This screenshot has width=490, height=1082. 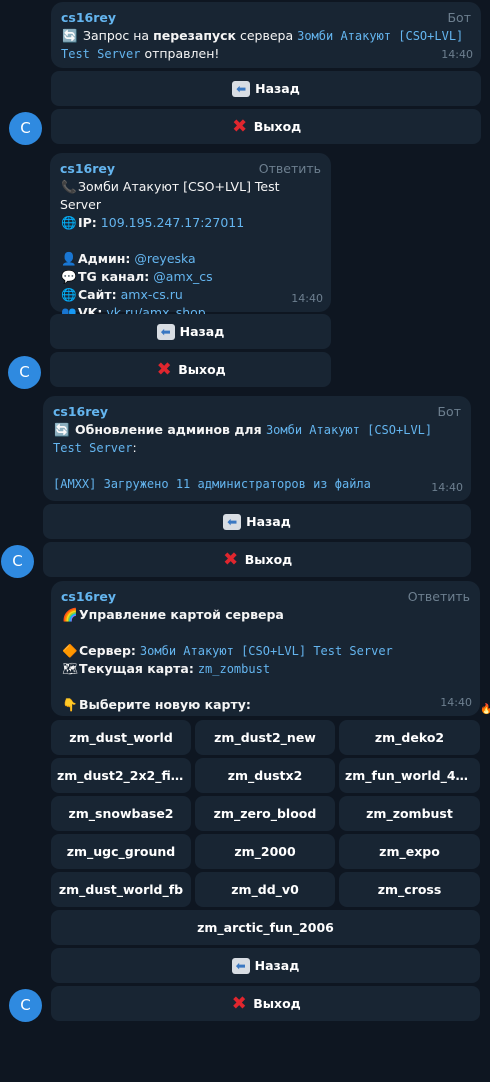 What do you see at coordinates (265, 775) in the screenshot?
I see `map-button: zm_dustx2` at bounding box center [265, 775].